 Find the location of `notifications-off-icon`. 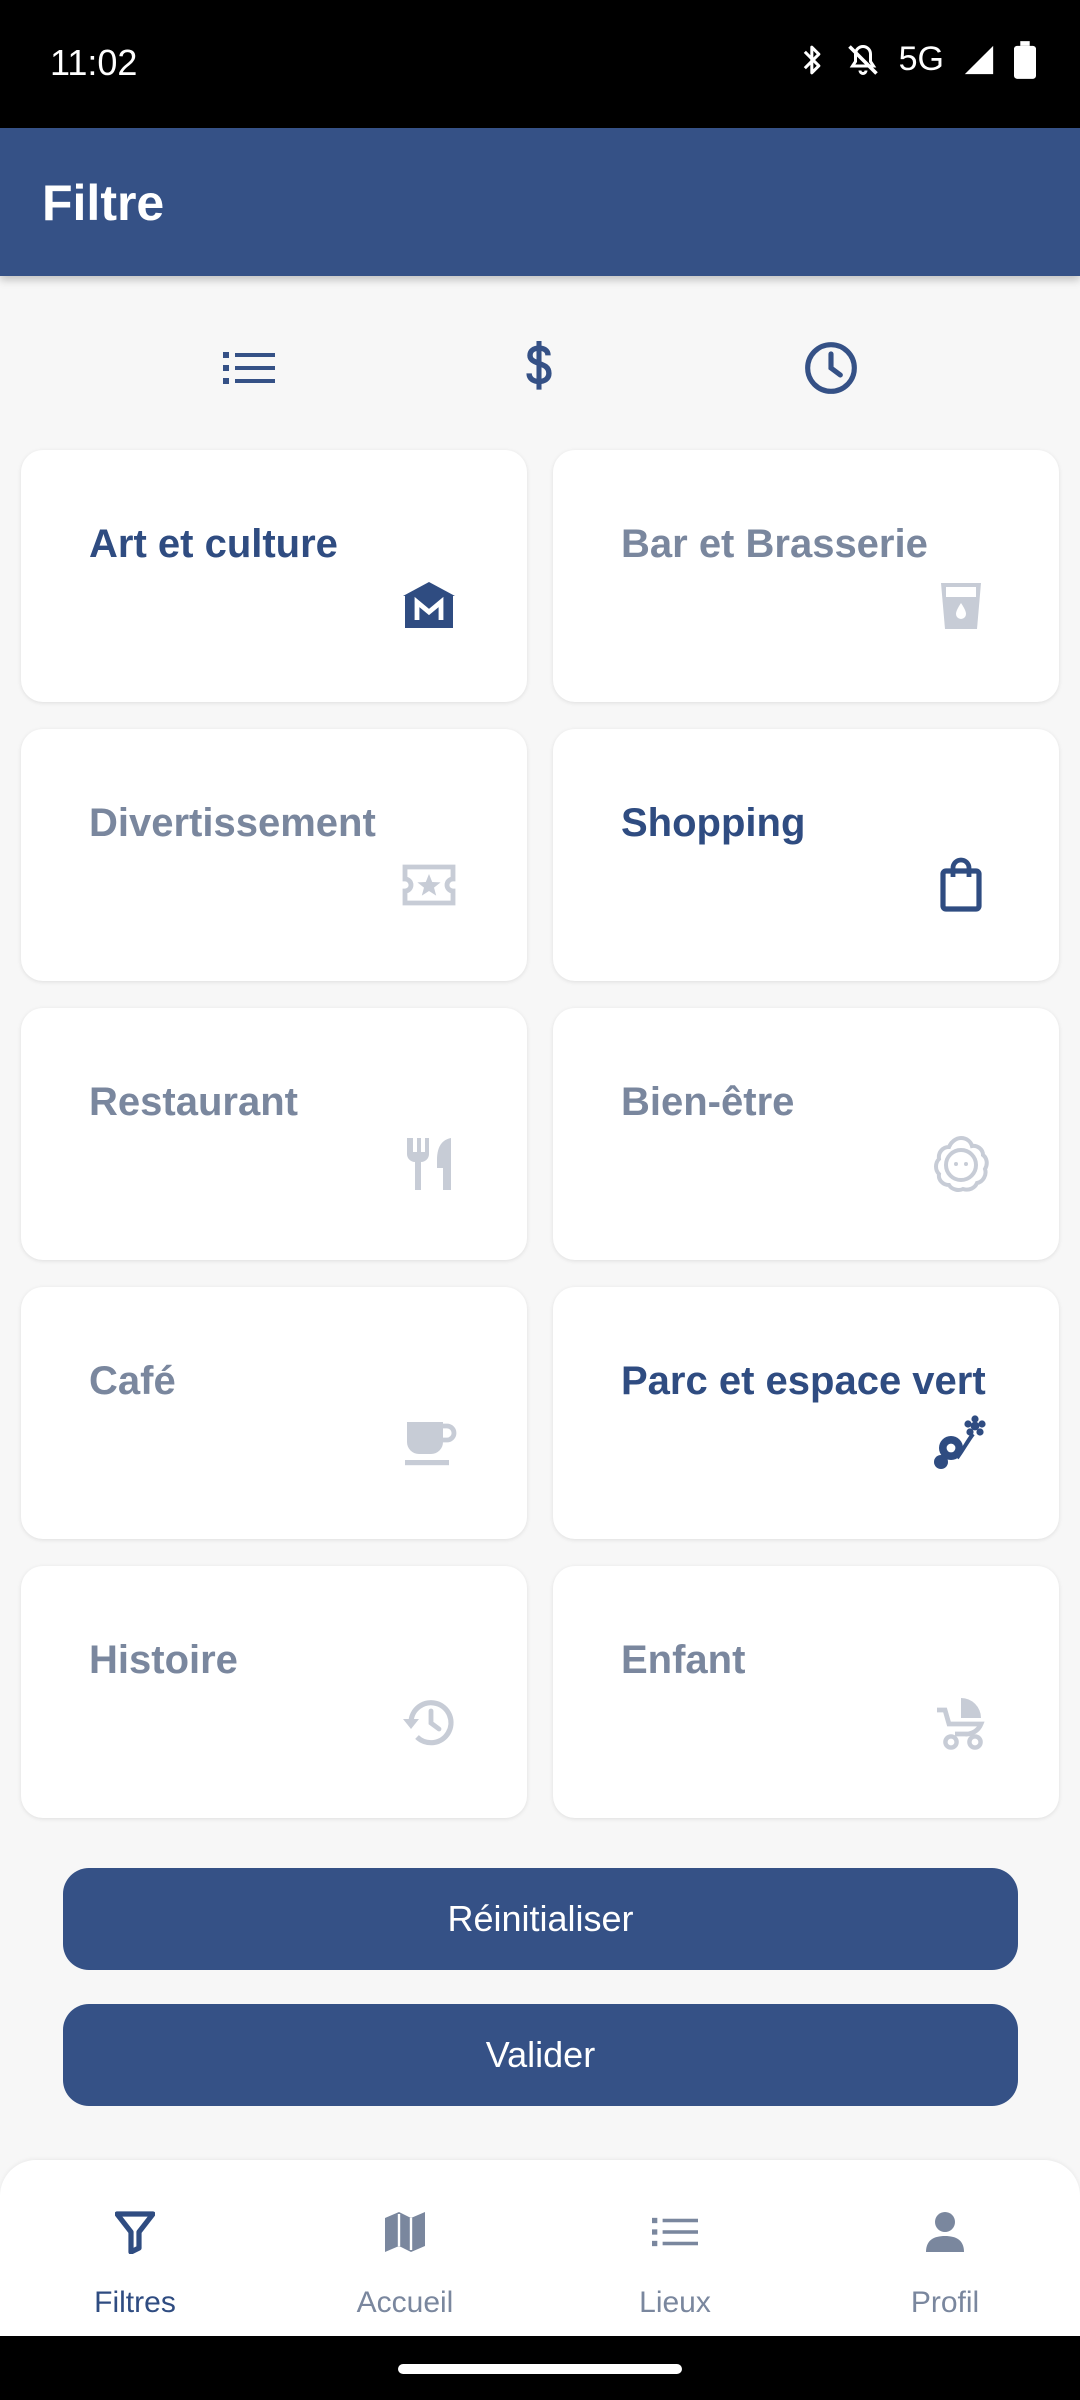

notifications-off-icon is located at coordinates (863, 60).